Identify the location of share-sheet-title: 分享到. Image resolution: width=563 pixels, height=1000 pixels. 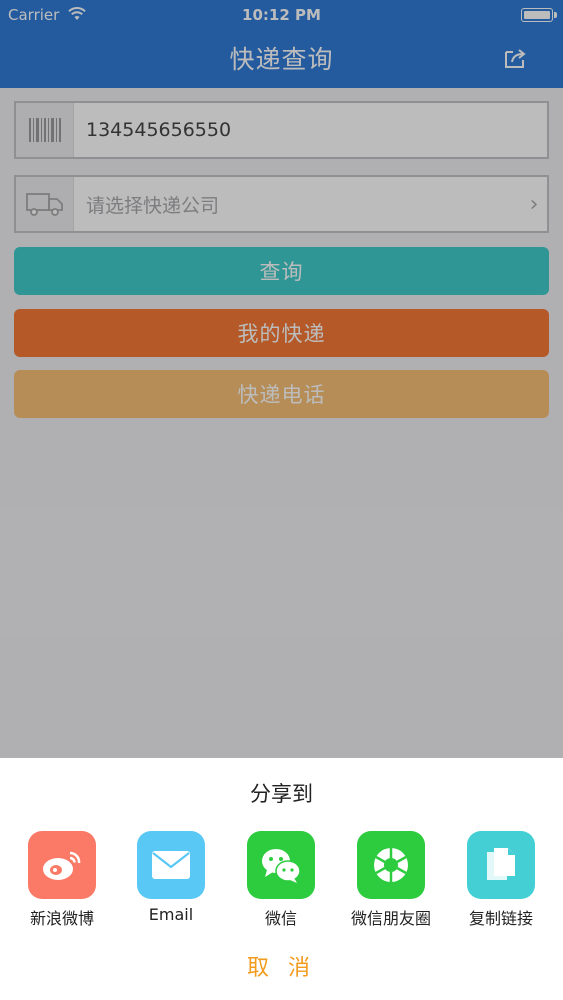
(281, 794).